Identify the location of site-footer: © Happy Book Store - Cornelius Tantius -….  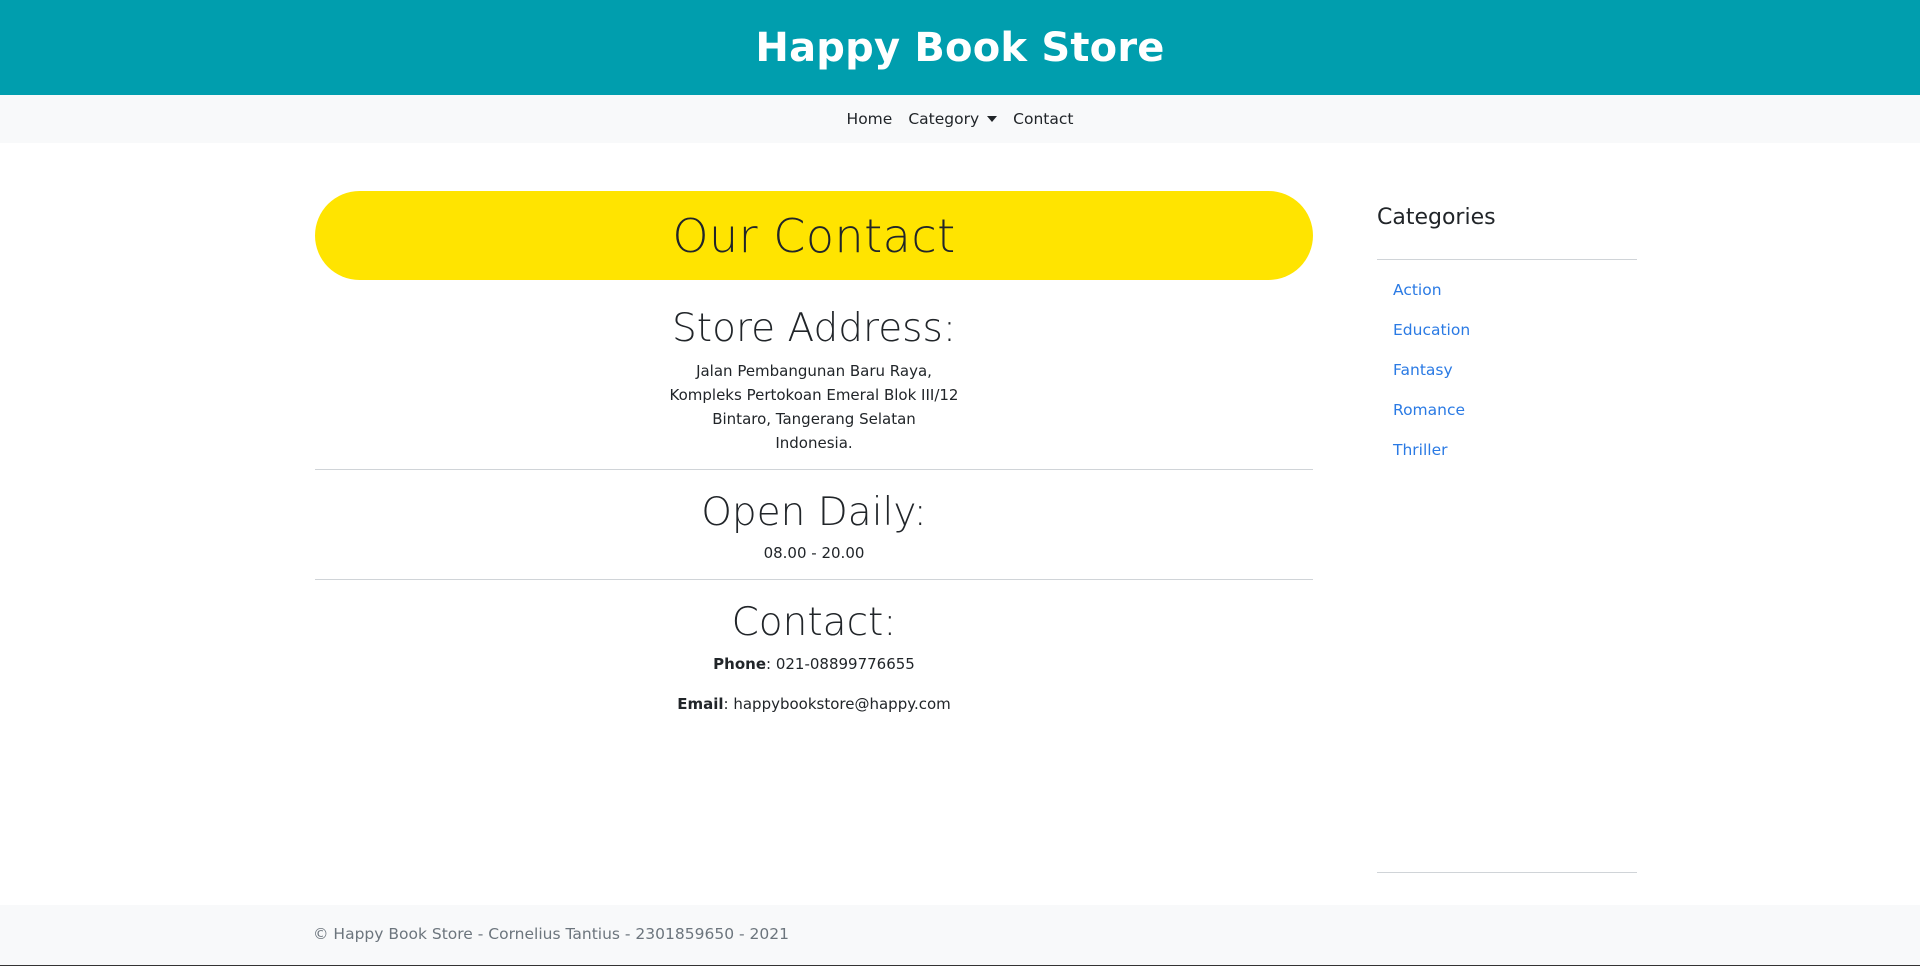
(960, 935).